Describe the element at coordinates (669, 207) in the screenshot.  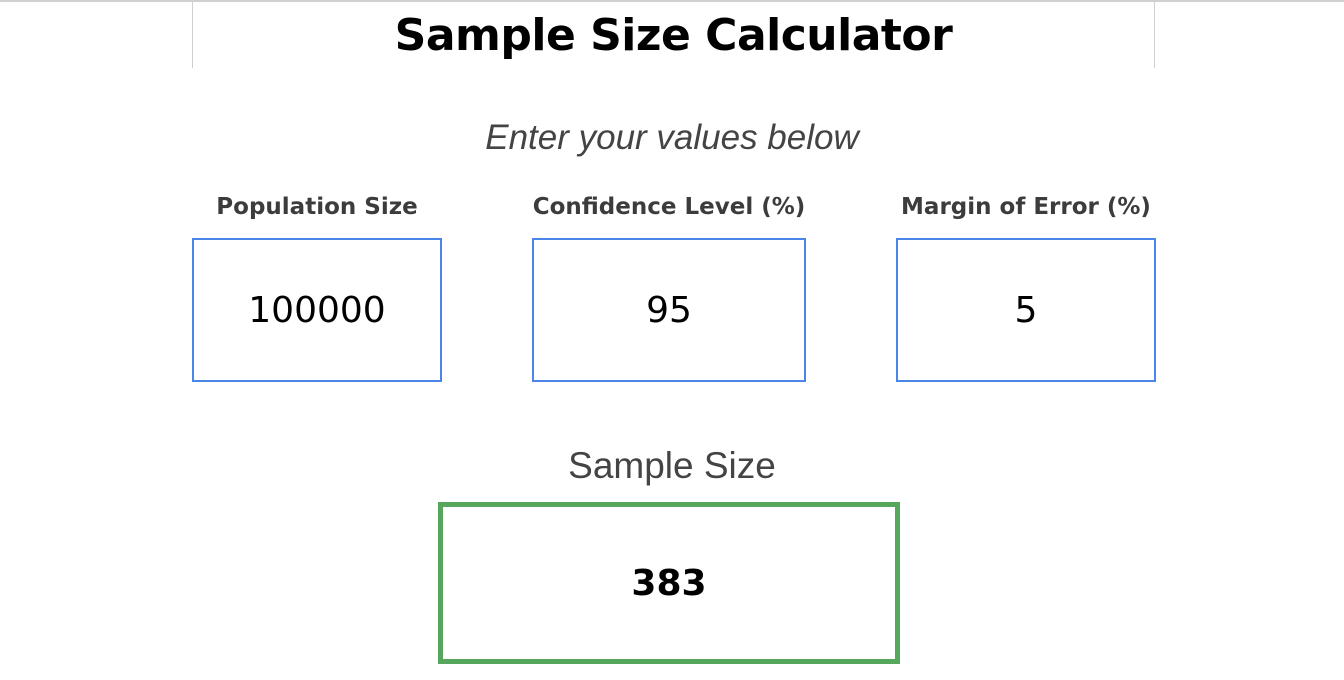
I see `confidence-level-label: Confidence Level (%)` at that location.